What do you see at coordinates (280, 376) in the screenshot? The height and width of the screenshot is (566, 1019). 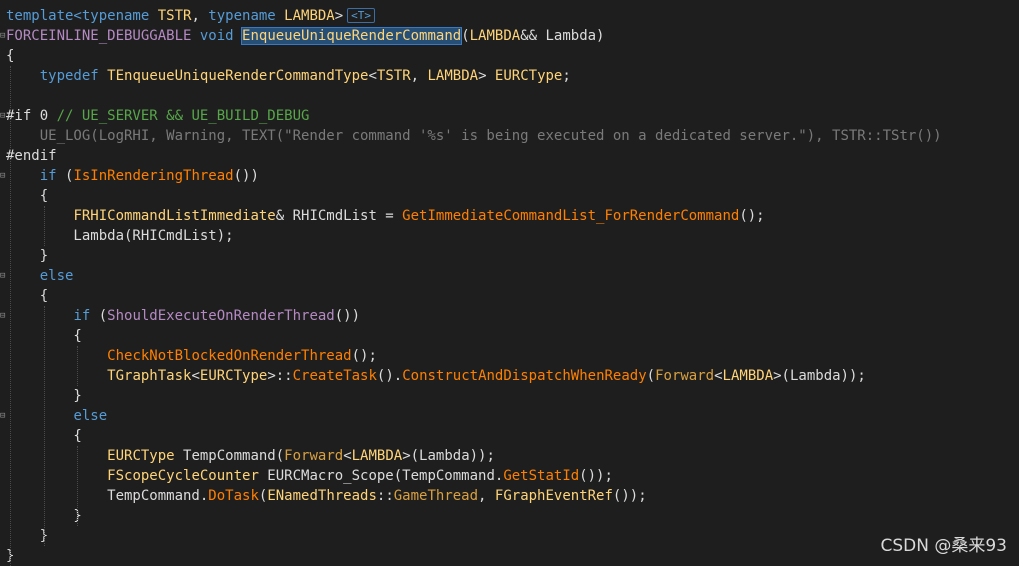 I see `code-token: >::` at bounding box center [280, 376].